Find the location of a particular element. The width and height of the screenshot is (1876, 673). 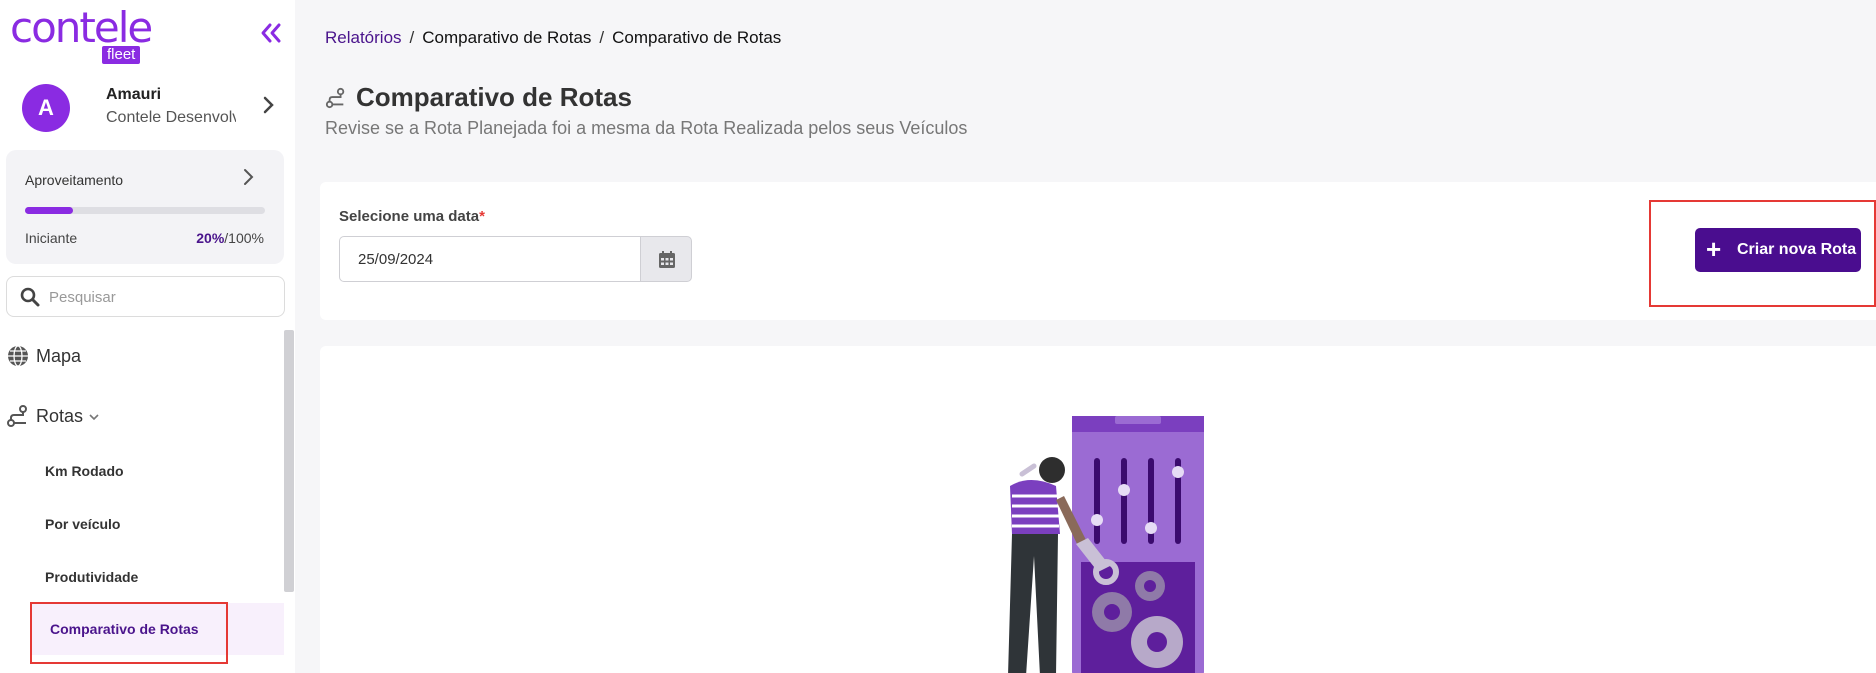

user-profile: A Amauri Contele Desenvolvimento is located at coordinates (147, 108).